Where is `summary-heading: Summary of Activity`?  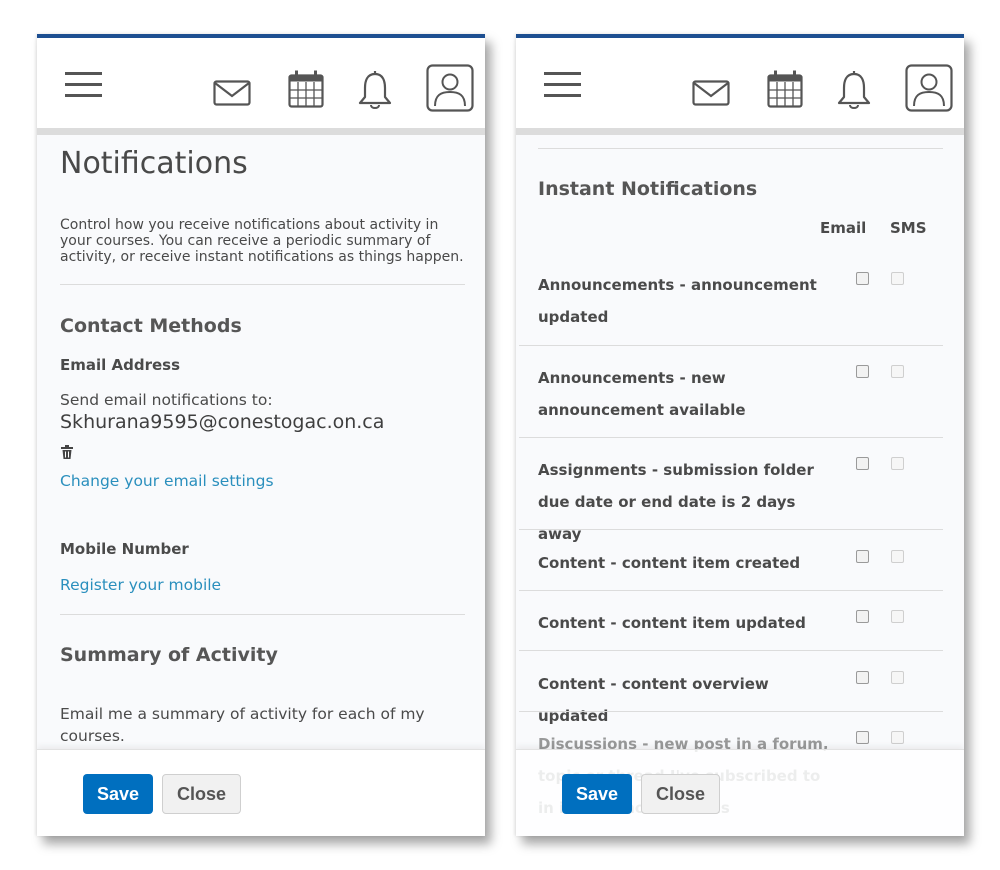 summary-heading: Summary of Activity is located at coordinates (169, 655).